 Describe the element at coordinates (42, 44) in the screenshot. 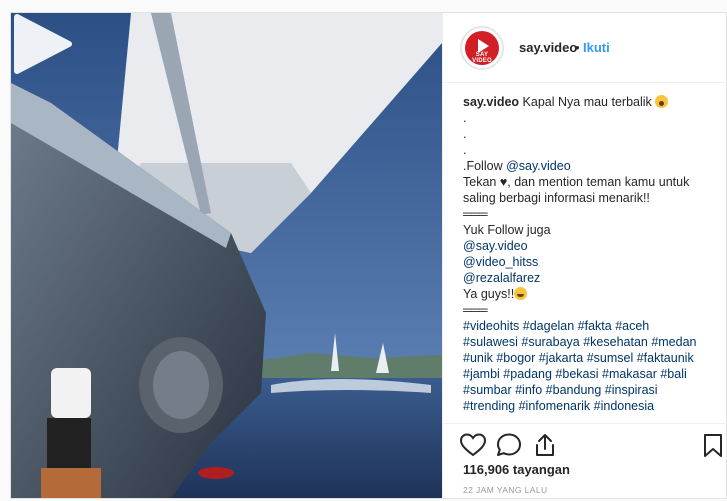

I see `play-icon` at that location.